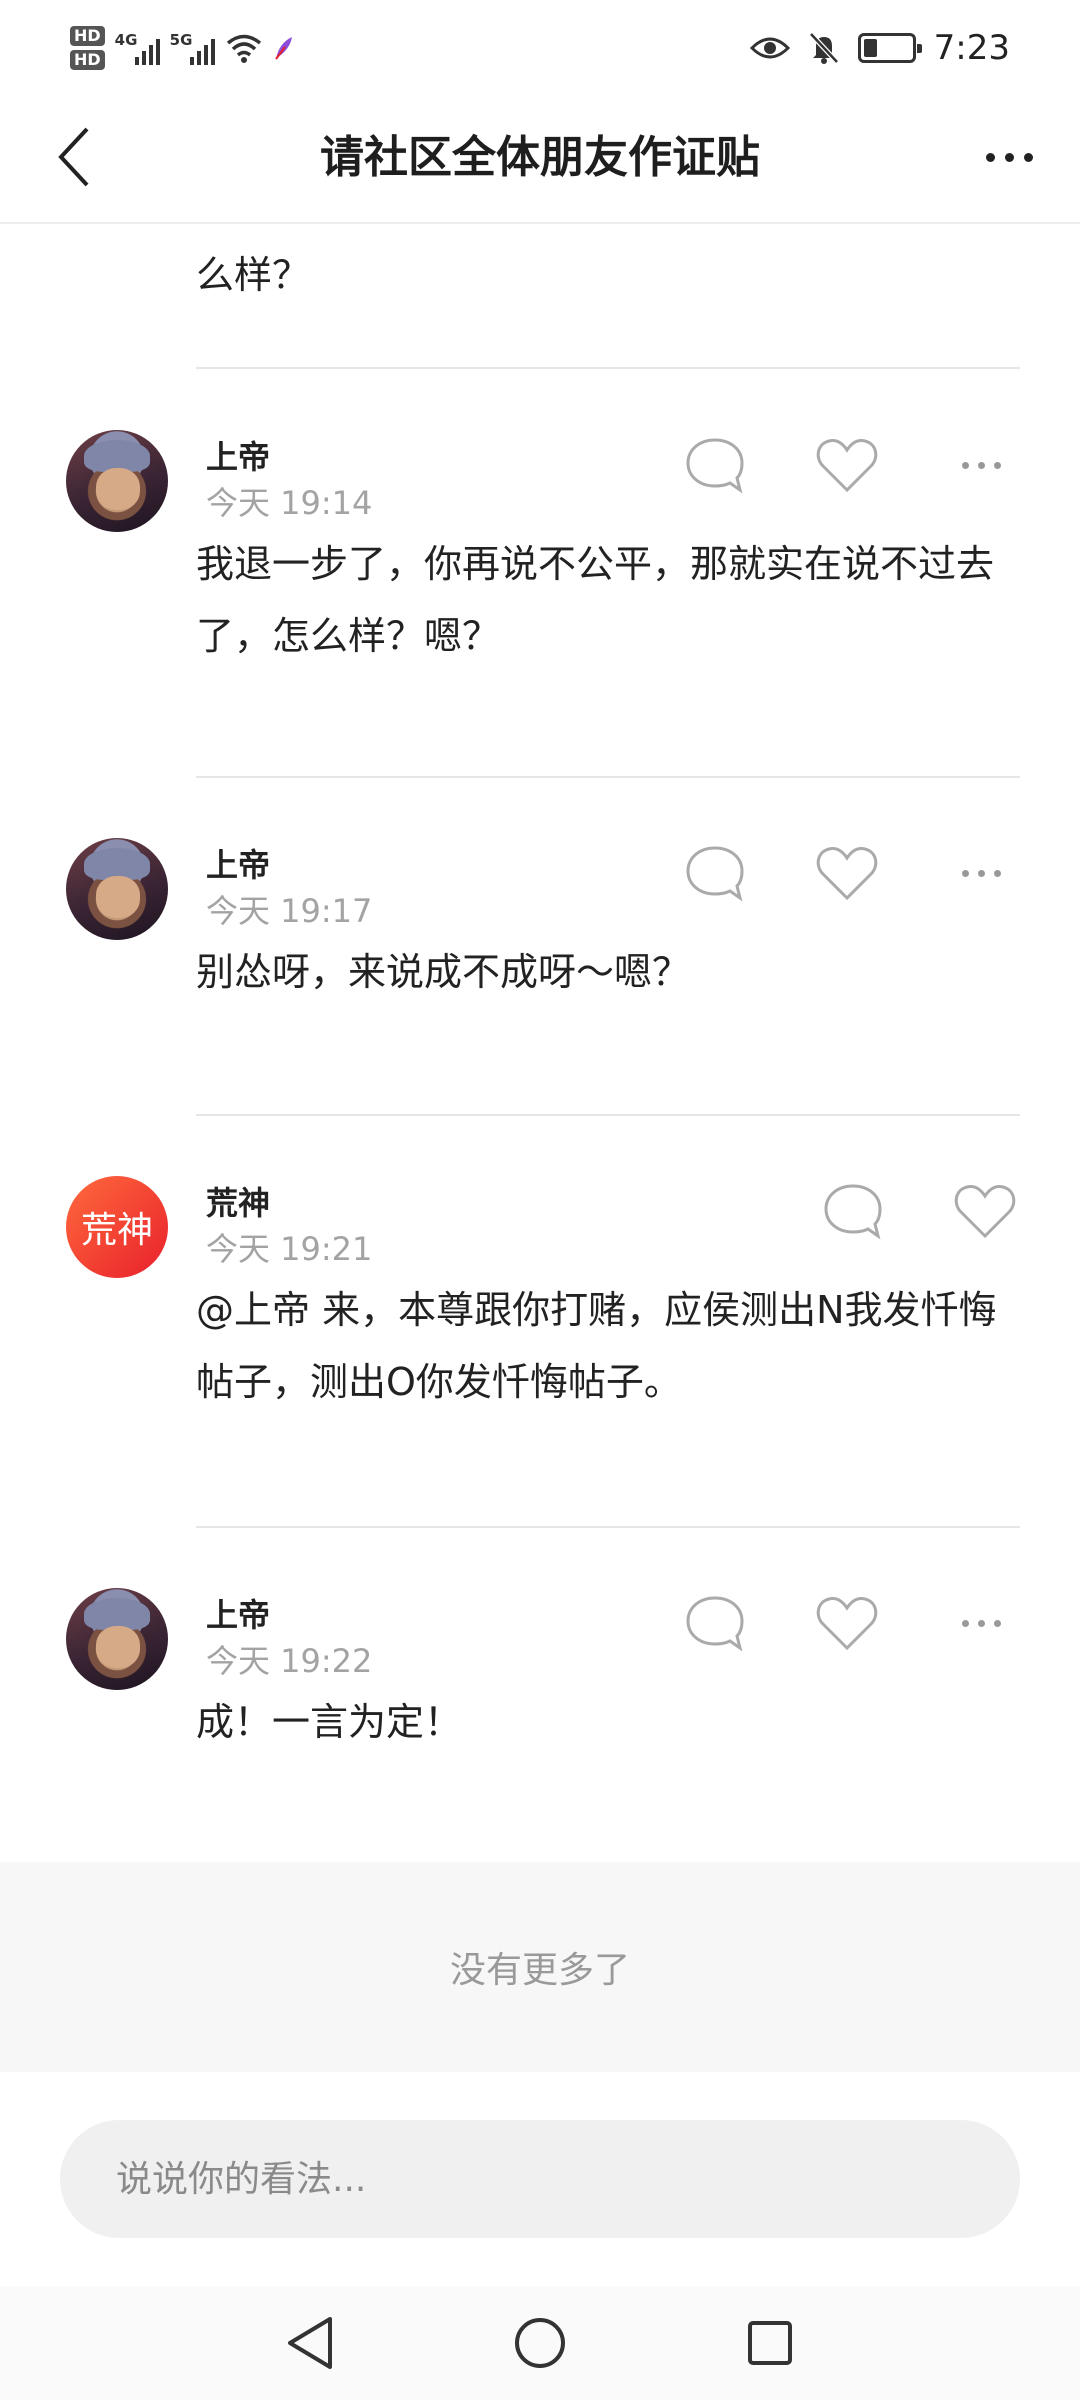 The height and width of the screenshot is (2400, 1080). What do you see at coordinates (243, 48) in the screenshot?
I see `wifi-icon` at bounding box center [243, 48].